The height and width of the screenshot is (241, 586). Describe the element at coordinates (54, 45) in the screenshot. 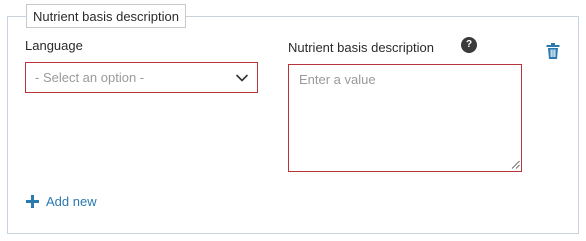

I see `language-label: Language` at that location.